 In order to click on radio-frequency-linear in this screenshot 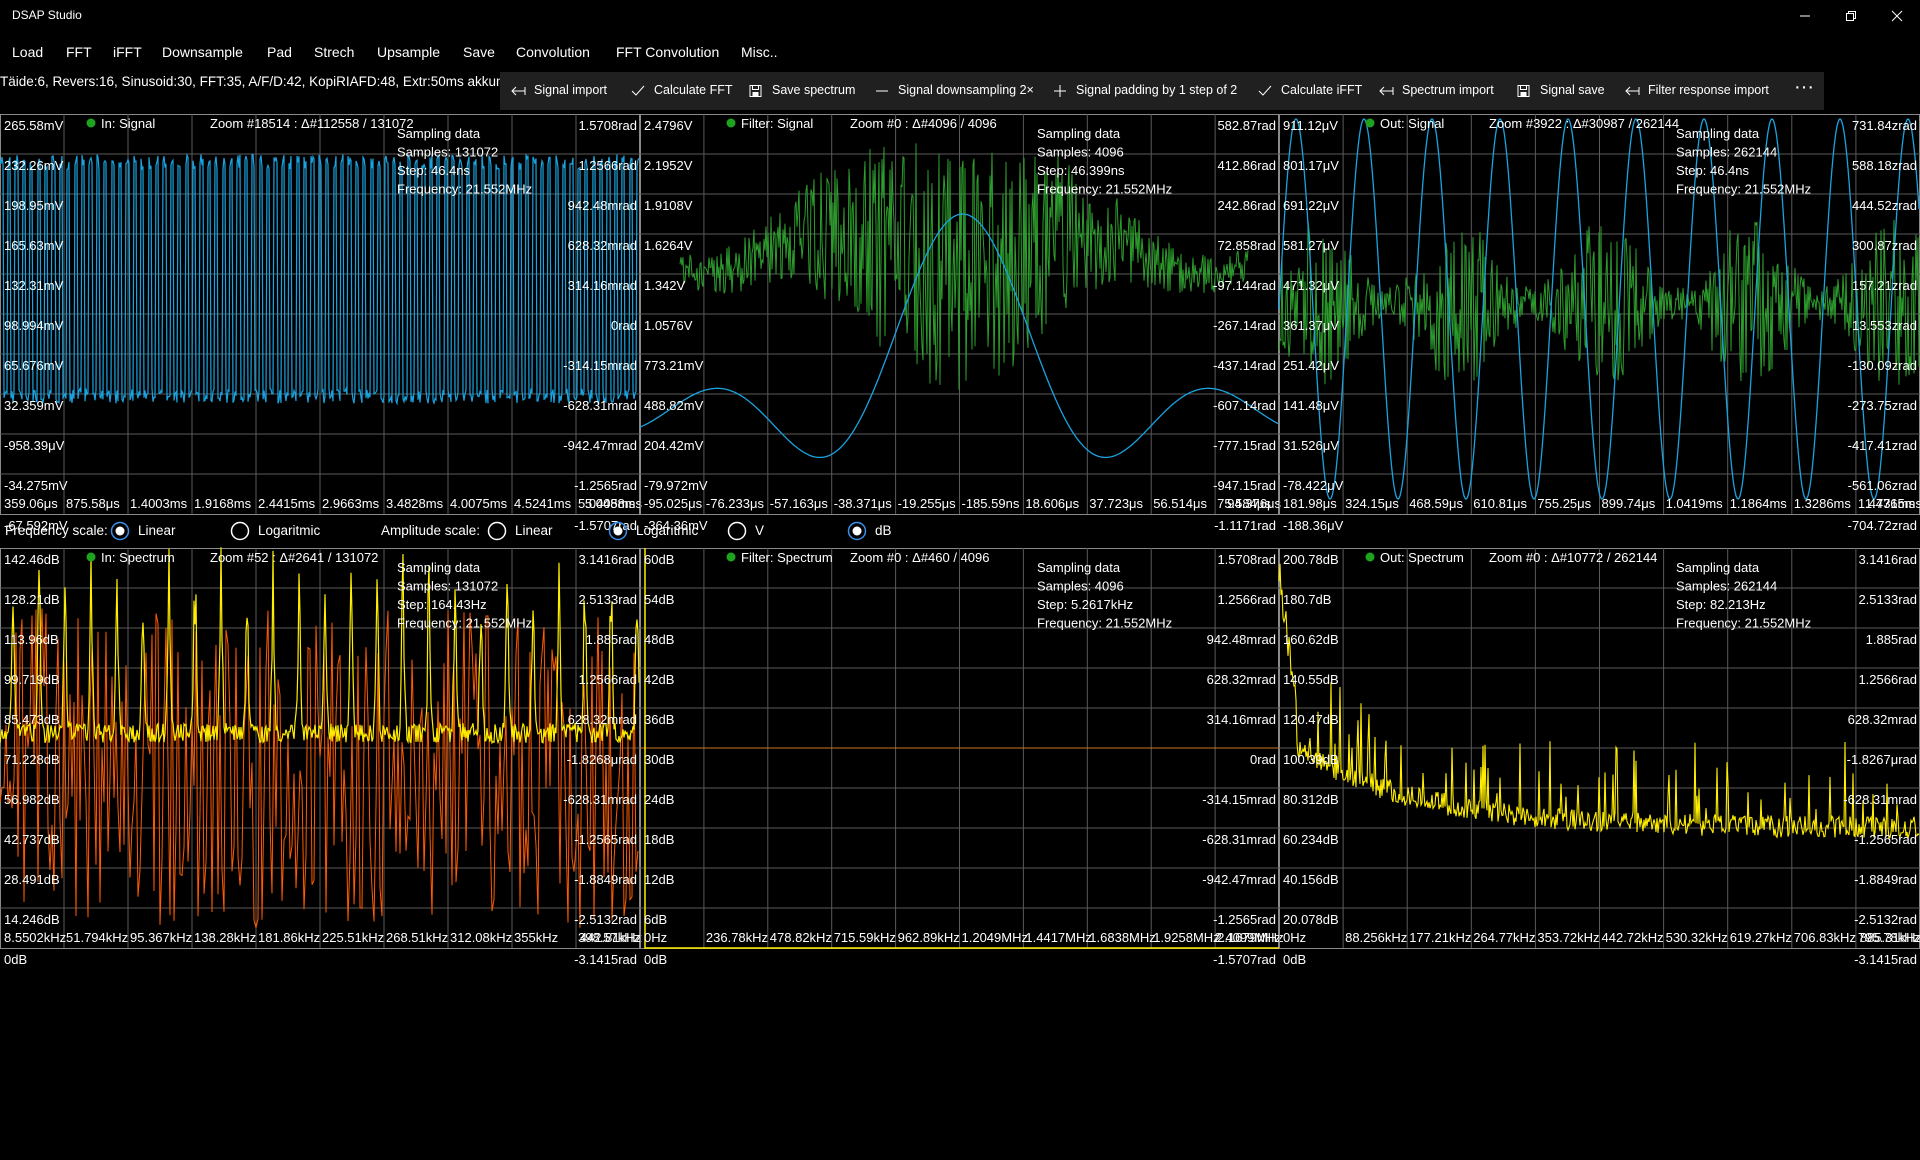, I will do `click(120, 531)`.